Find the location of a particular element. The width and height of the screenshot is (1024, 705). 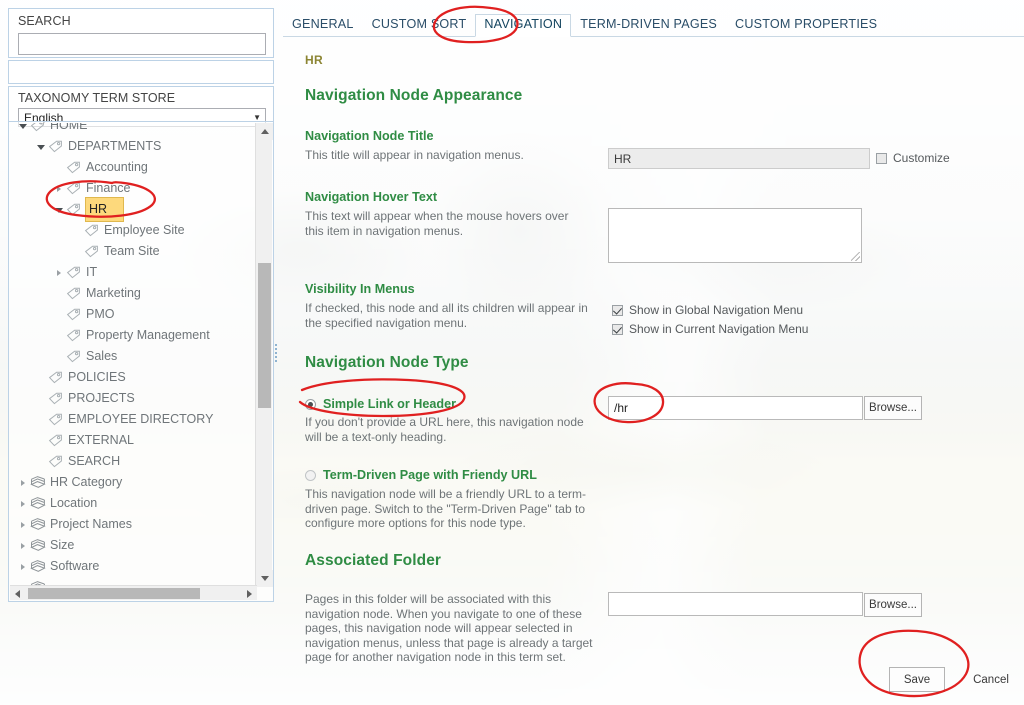

tree-item-projects: PROJECTS is located at coordinates (133, 398).